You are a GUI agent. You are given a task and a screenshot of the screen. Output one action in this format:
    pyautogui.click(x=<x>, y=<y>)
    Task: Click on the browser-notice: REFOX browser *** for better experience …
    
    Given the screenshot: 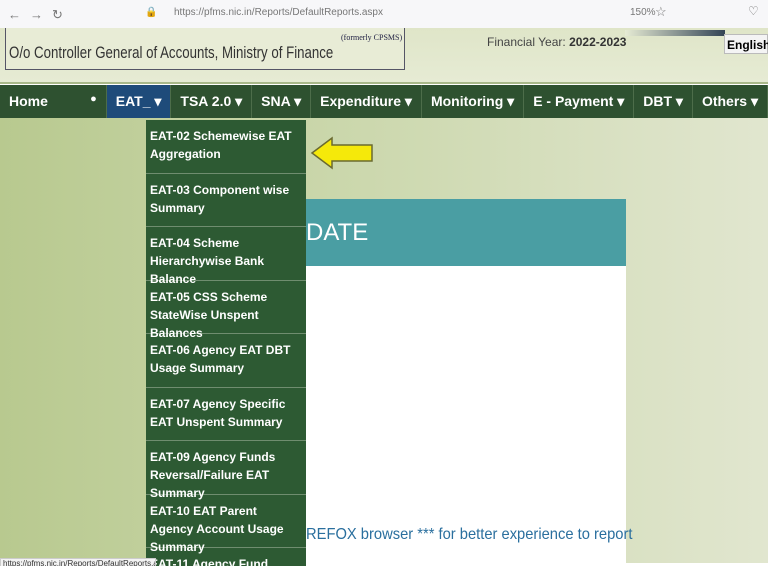 What is the action you would take?
    pyautogui.click(x=469, y=534)
    